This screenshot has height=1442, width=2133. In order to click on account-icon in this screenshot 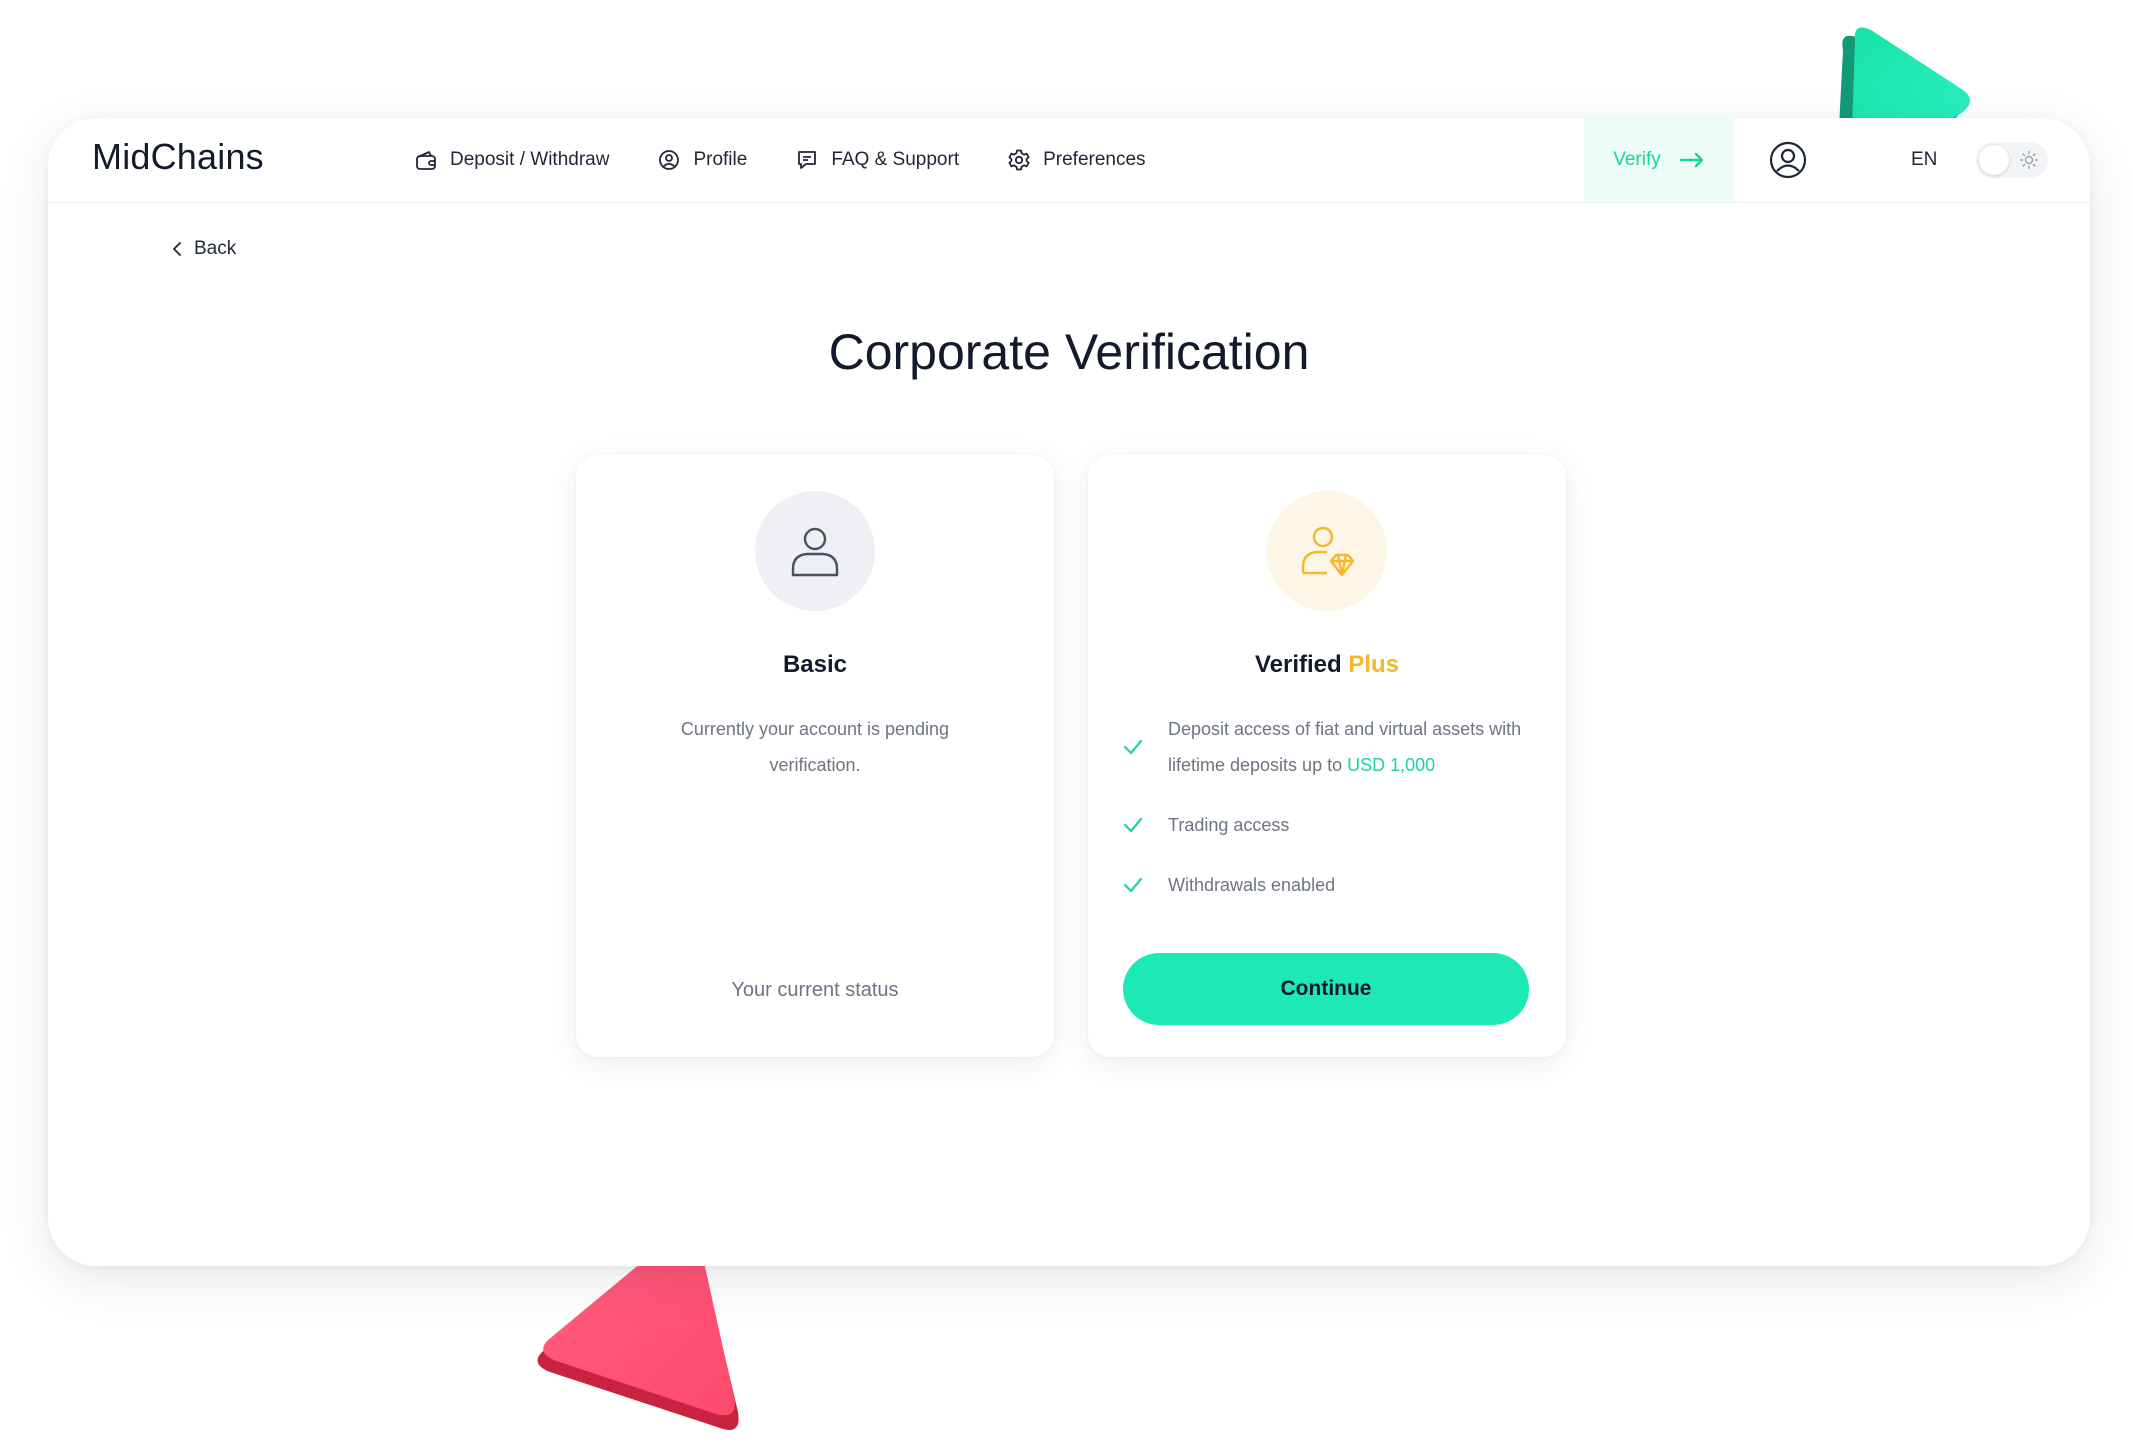, I will do `click(1788, 160)`.